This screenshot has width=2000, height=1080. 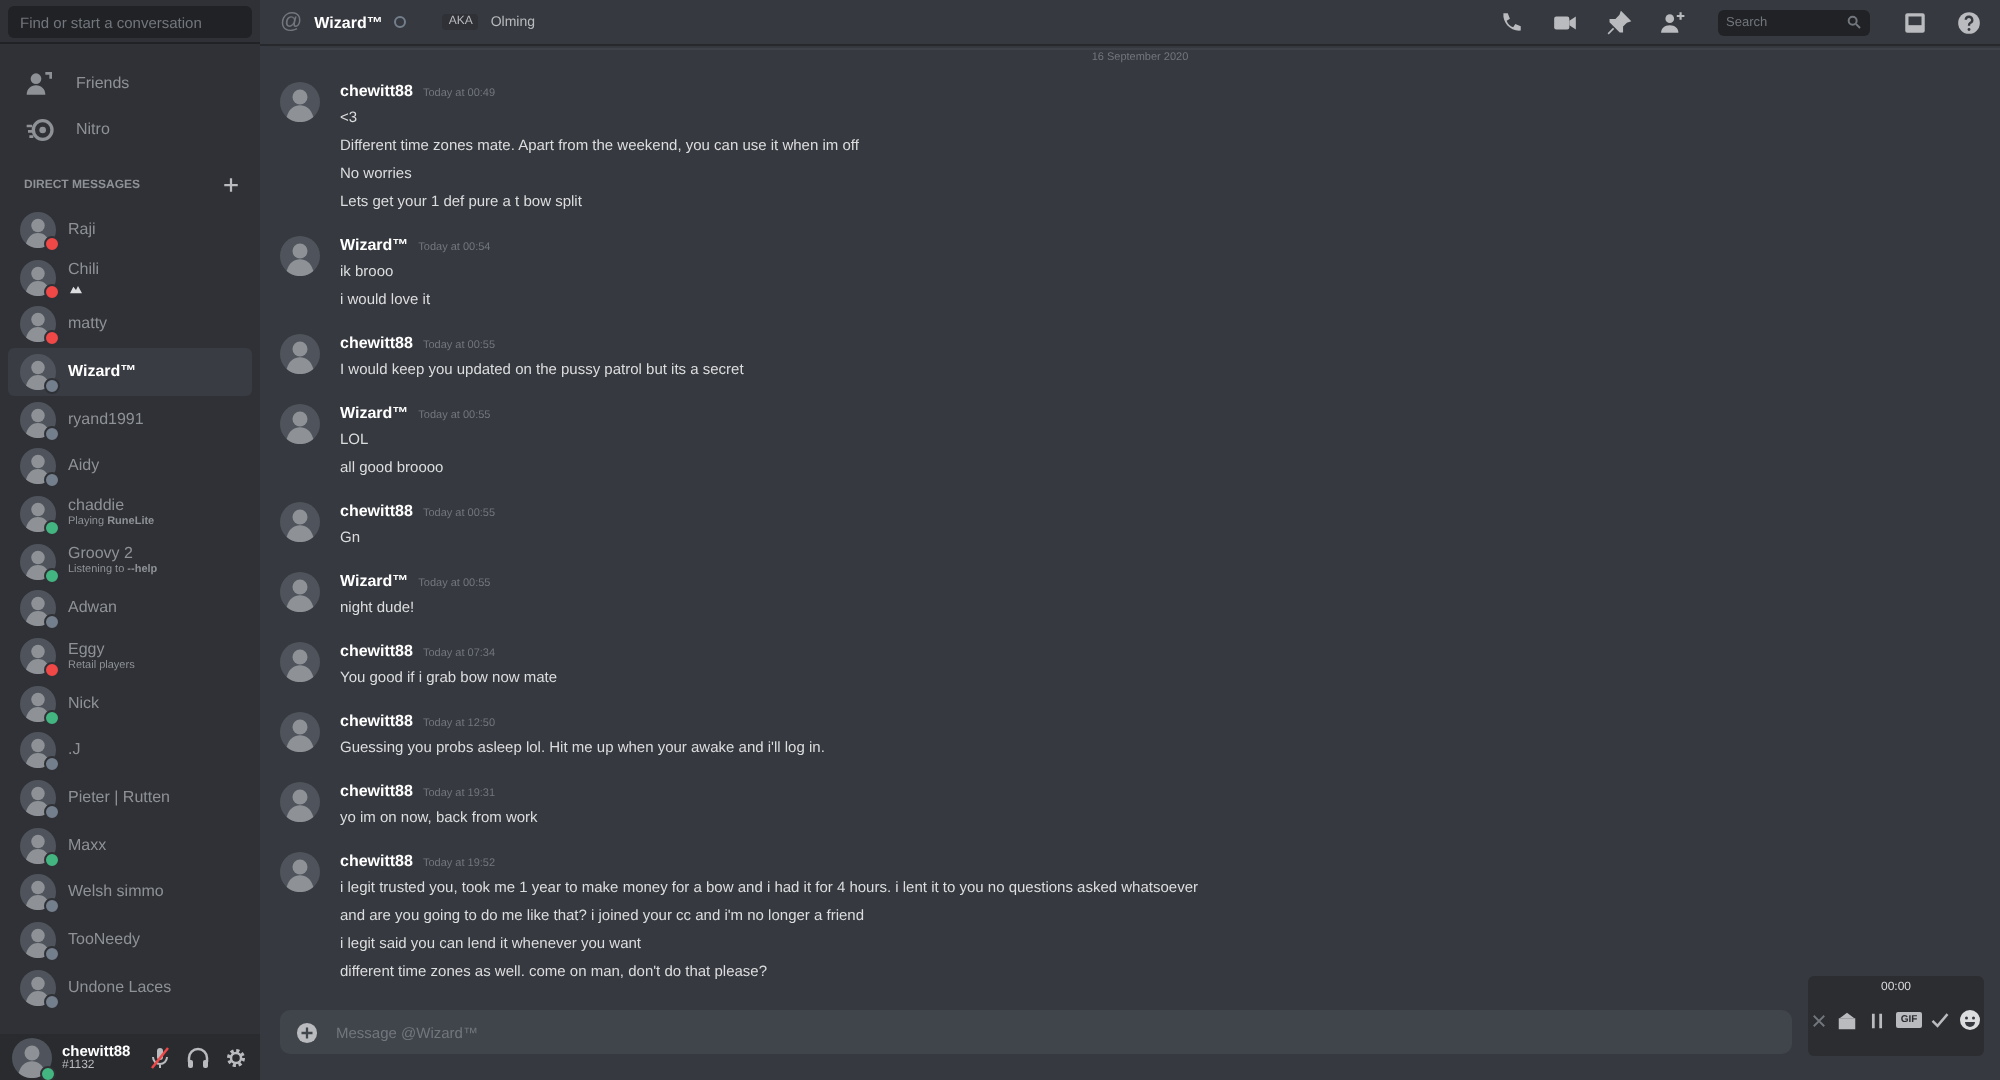 What do you see at coordinates (348, 22) in the screenshot?
I see `channel-title: Wizard™` at bounding box center [348, 22].